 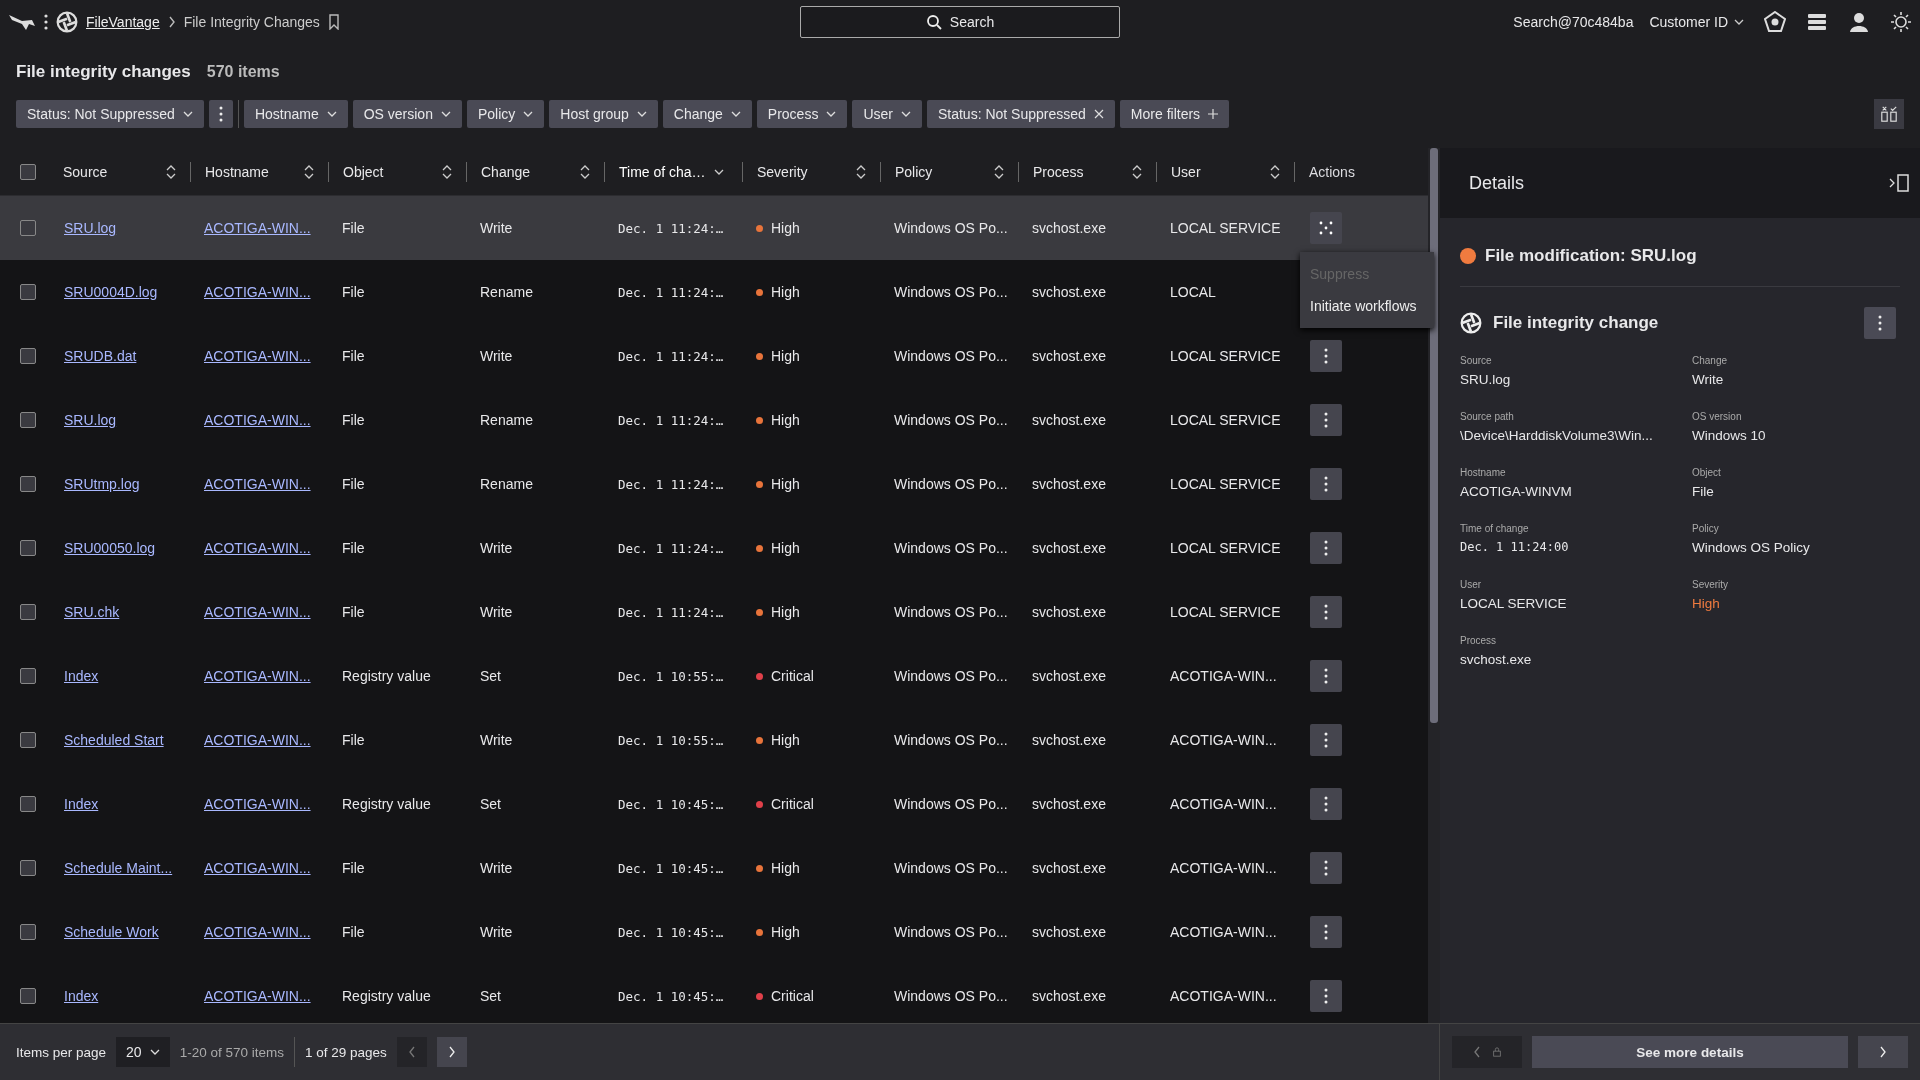 I want to click on range-label: 1-20 of 570 items, so click(x=231, y=1052).